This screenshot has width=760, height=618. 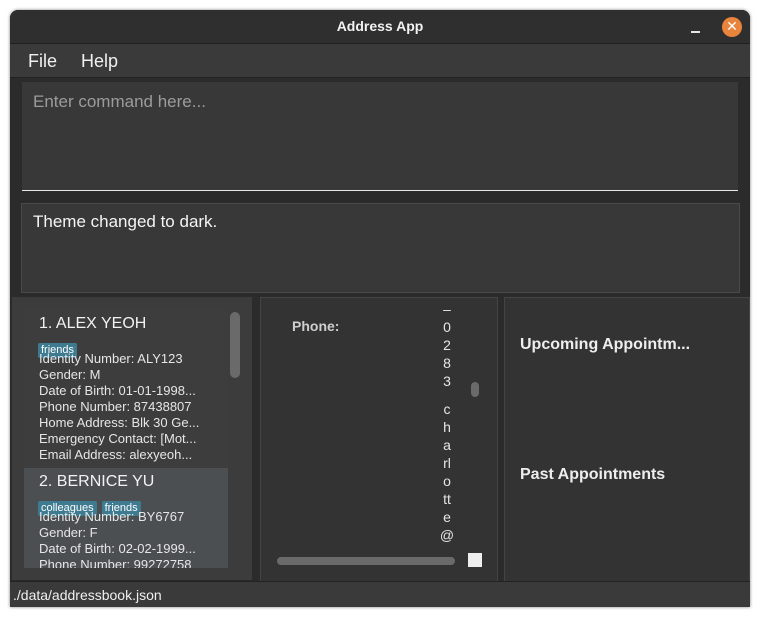 I want to click on value-char: 0, so click(x=447, y=327).